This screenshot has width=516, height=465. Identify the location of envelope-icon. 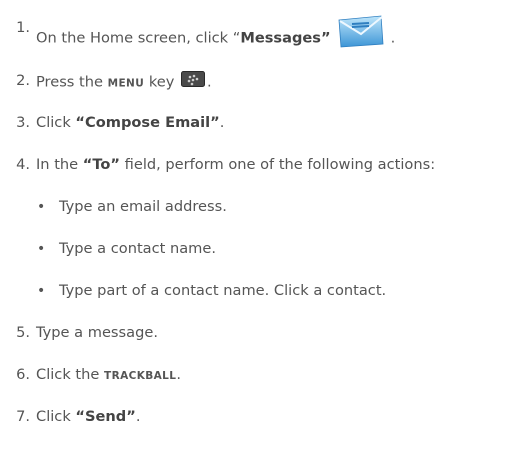
(361, 33).